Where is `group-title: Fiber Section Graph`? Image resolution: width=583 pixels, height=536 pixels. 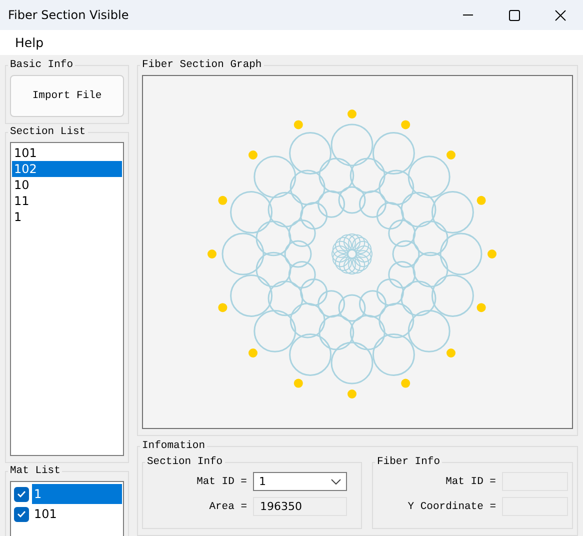 group-title: Fiber Section Graph is located at coordinates (202, 65).